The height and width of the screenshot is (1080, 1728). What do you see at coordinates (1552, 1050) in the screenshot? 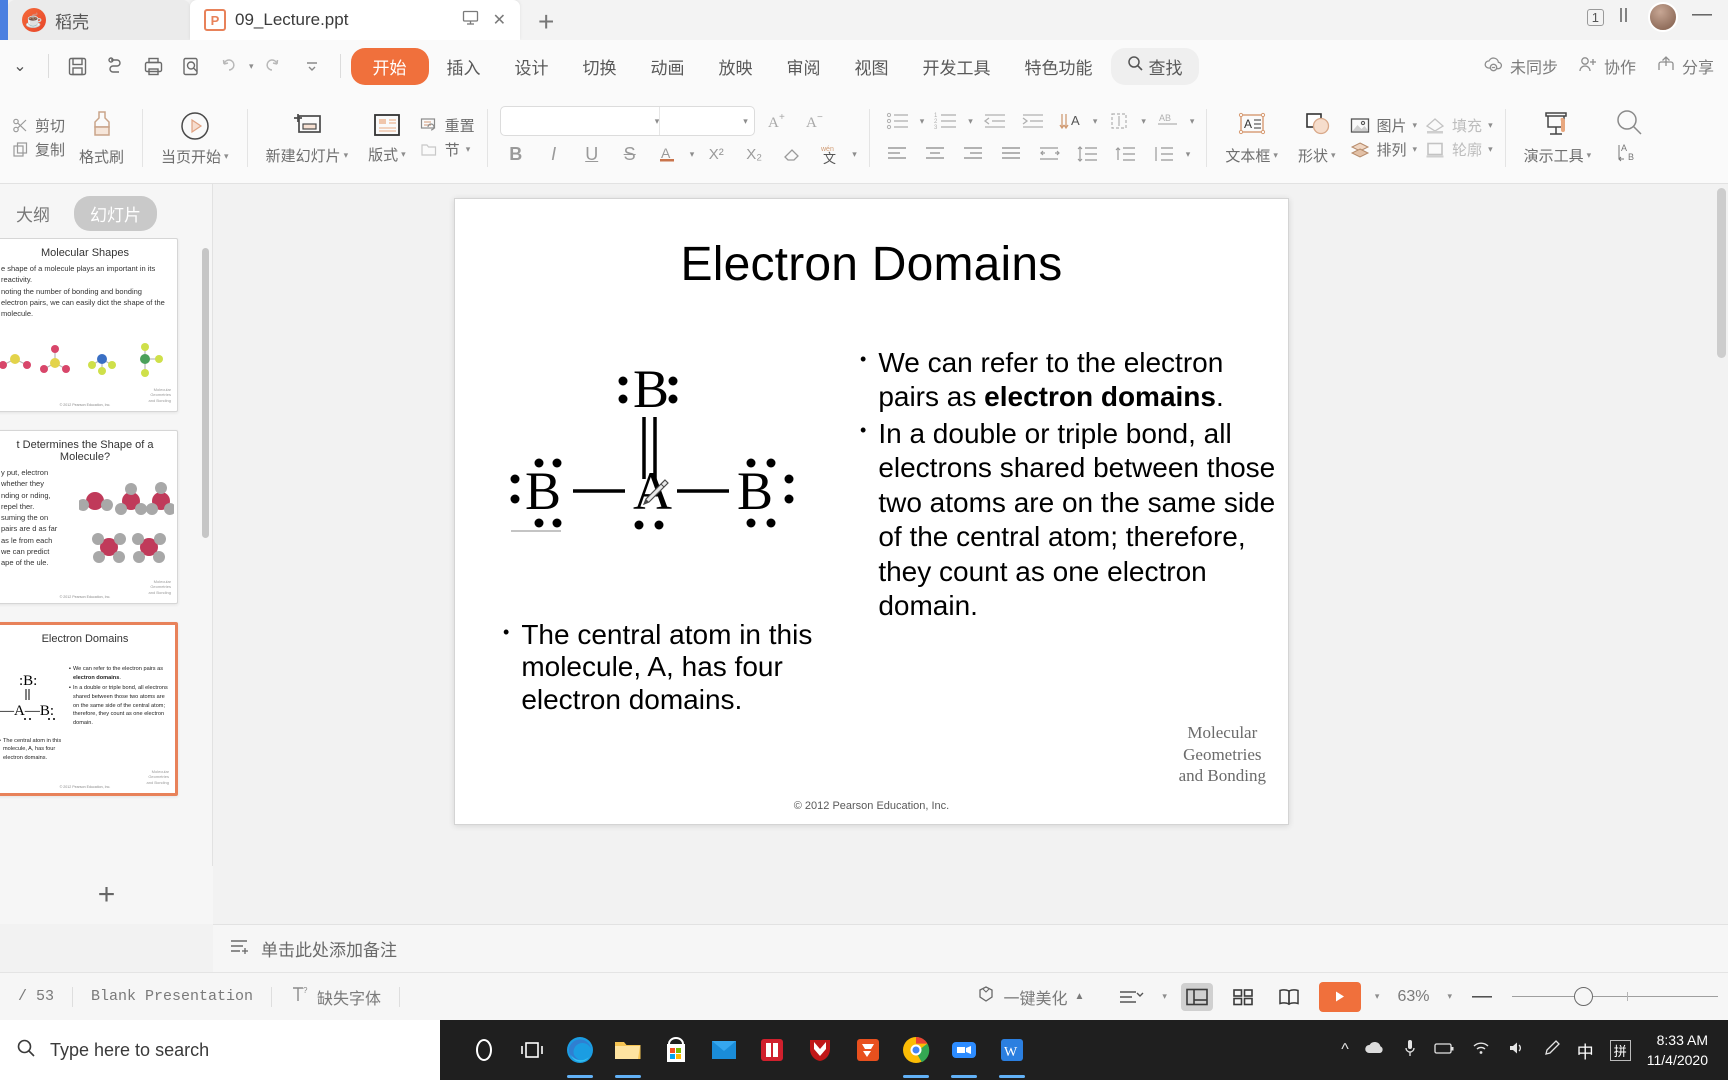
I see `pen-tray-icon` at bounding box center [1552, 1050].